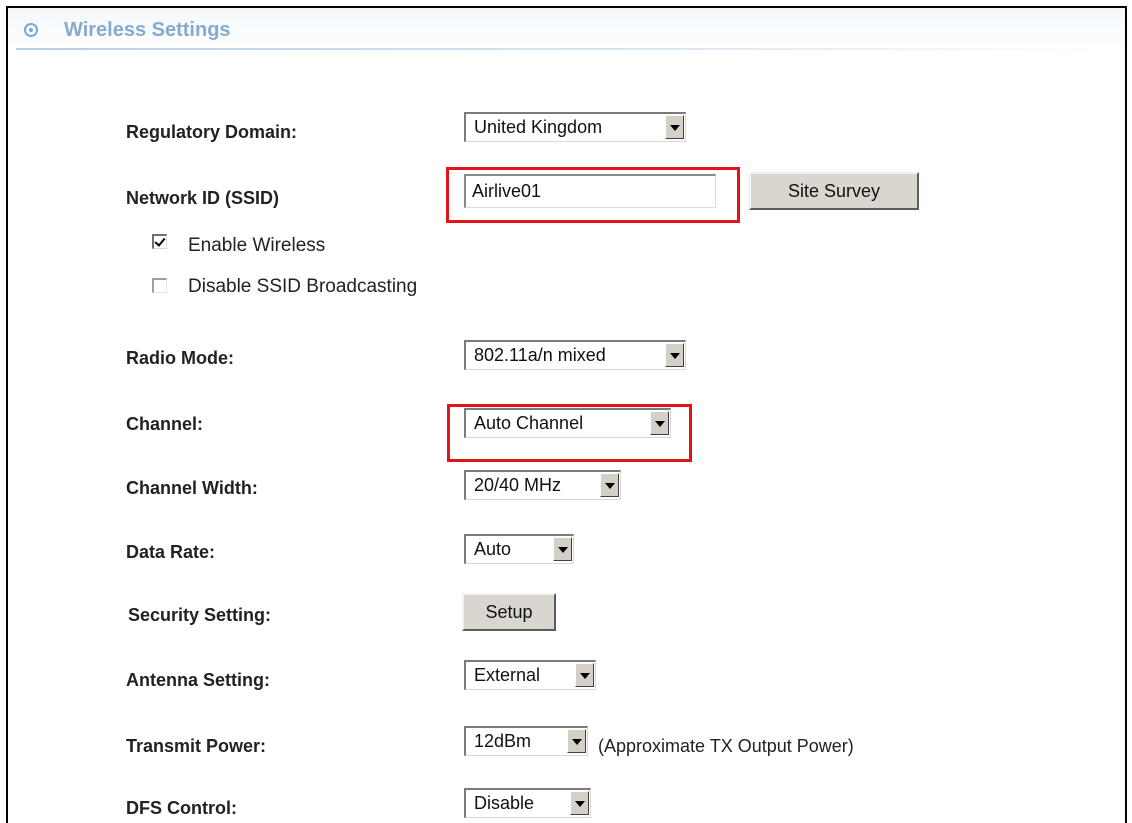 This screenshot has width=1132, height=823. What do you see at coordinates (31, 30) in the screenshot?
I see `target-circle-icon` at bounding box center [31, 30].